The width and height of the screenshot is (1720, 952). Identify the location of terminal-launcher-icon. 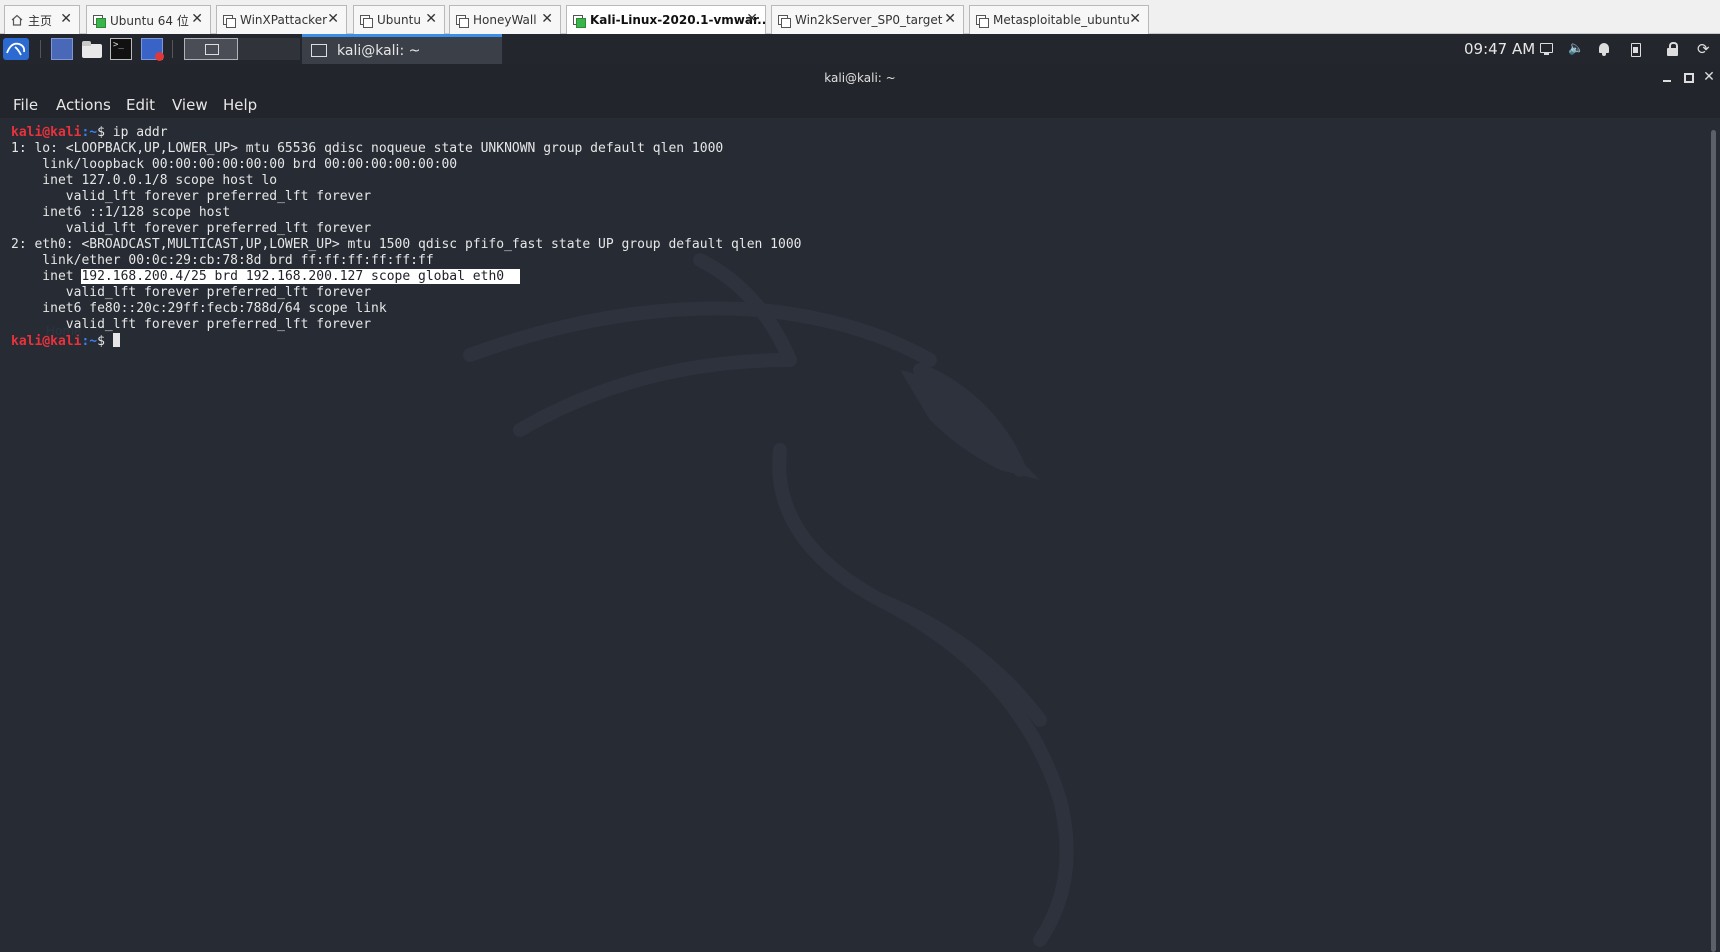
(121, 49).